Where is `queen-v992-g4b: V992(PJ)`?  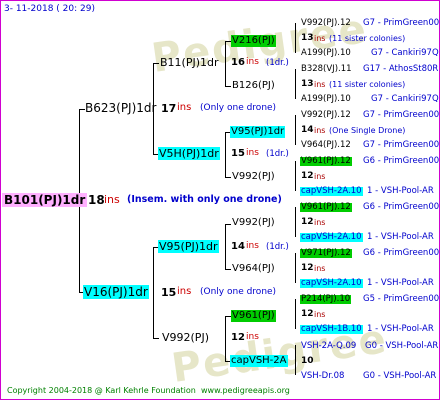 queen-v992-g4b: V992(PJ) is located at coordinates (253, 223).